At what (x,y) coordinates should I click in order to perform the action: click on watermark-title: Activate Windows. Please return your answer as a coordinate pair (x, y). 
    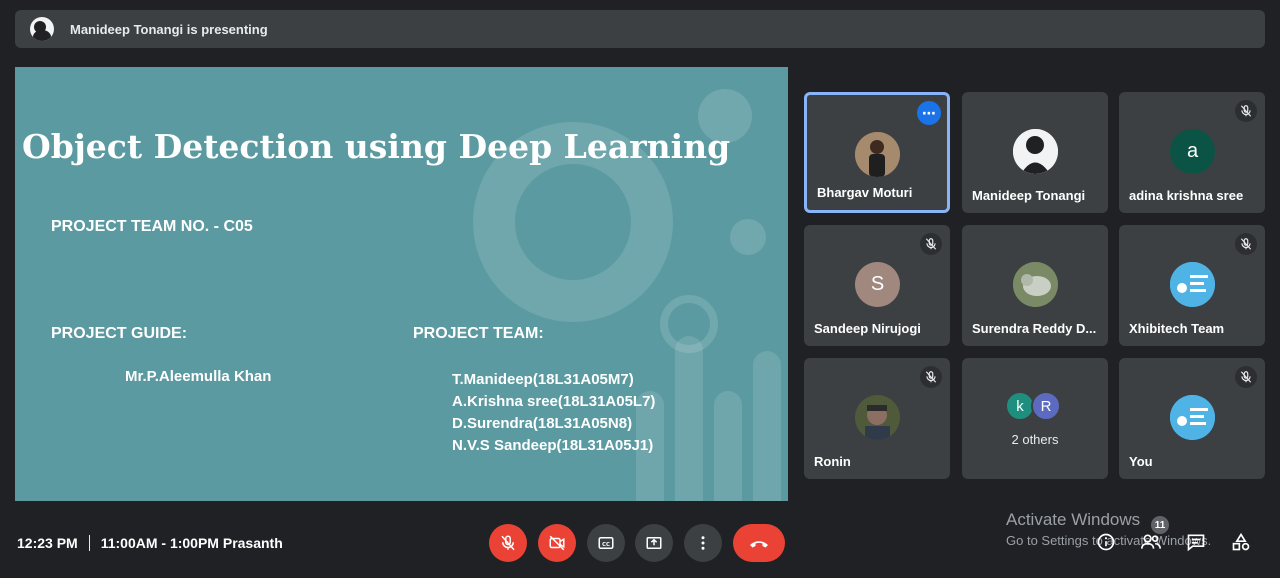
    Looking at the image, I should click on (1073, 519).